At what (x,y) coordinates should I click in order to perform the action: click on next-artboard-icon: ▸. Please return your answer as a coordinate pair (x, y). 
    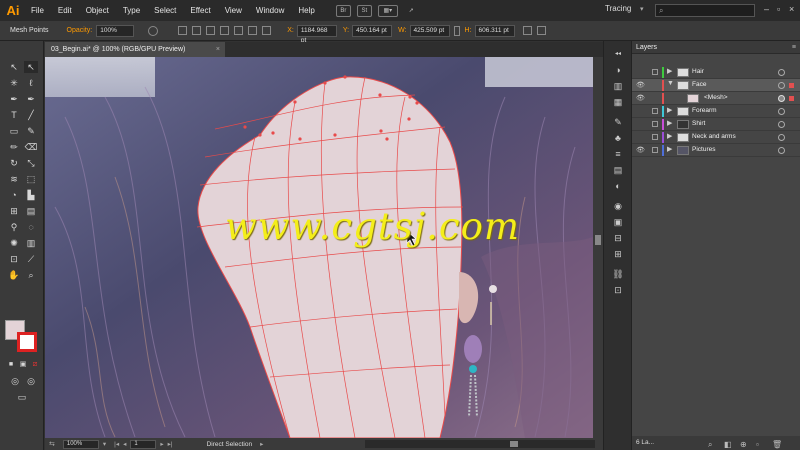
    Looking at the image, I should click on (161, 444).